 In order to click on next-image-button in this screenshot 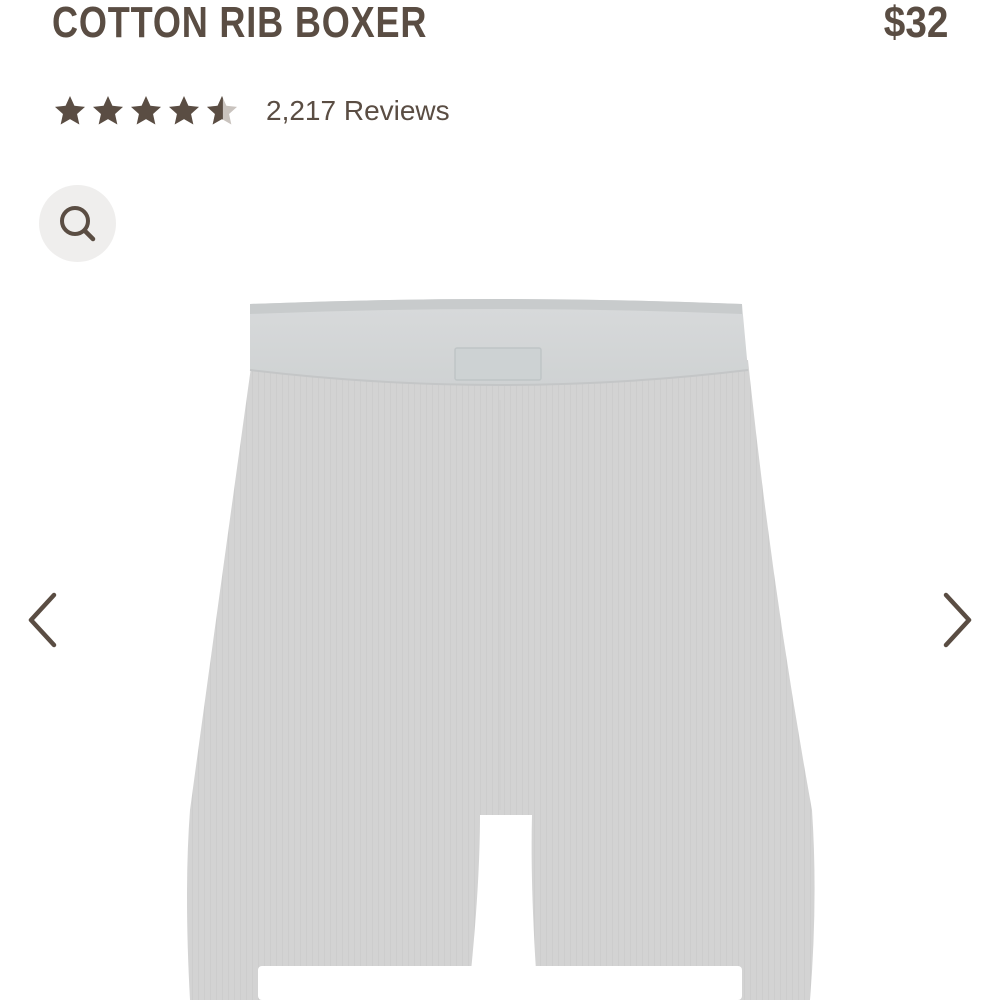, I will do `click(958, 620)`.